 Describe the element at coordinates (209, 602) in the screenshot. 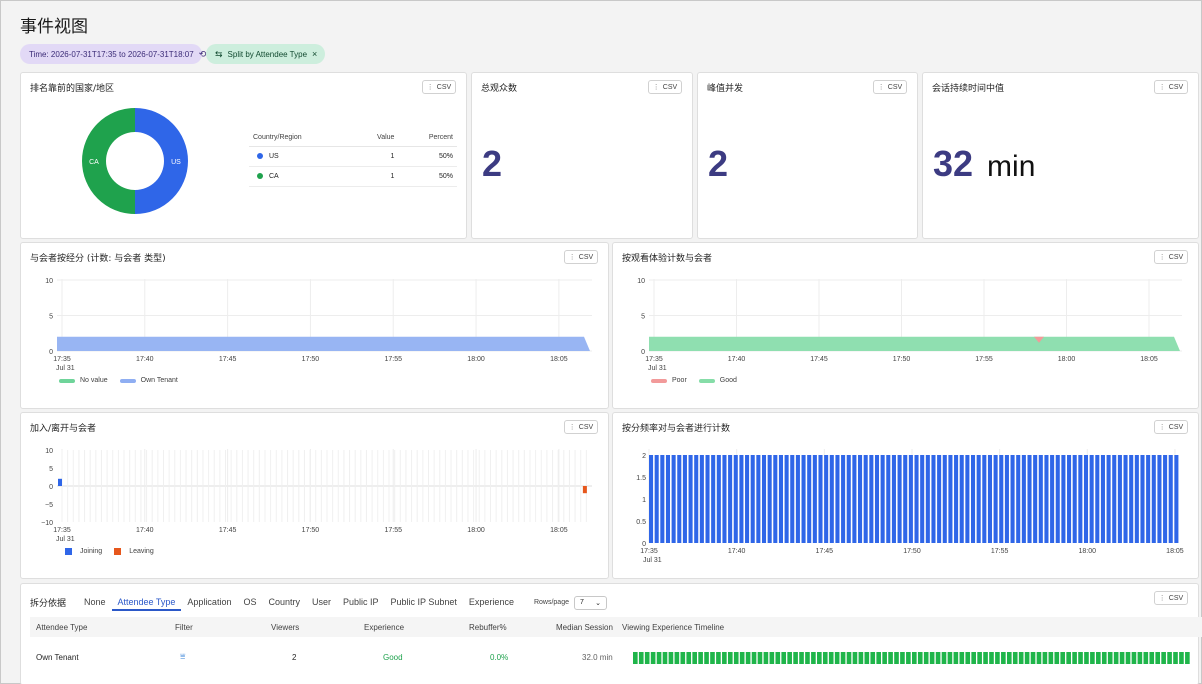

I see `tab-application: Application` at that location.